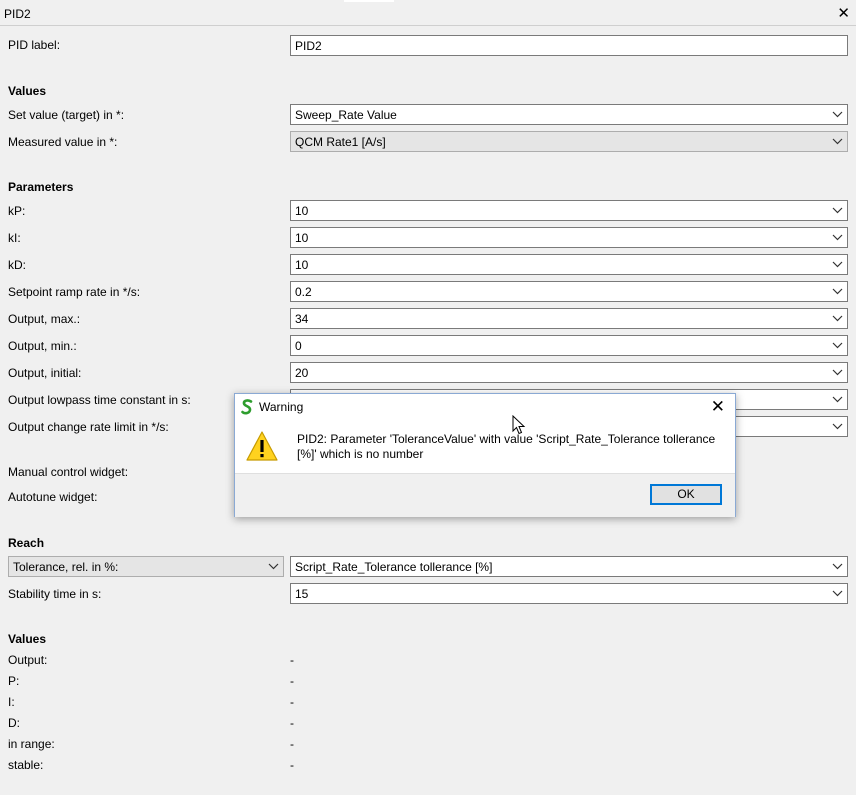  What do you see at coordinates (569, 291) in the screenshot?
I see `setpoint-ramp-select: 0.2` at bounding box center [569, 291].